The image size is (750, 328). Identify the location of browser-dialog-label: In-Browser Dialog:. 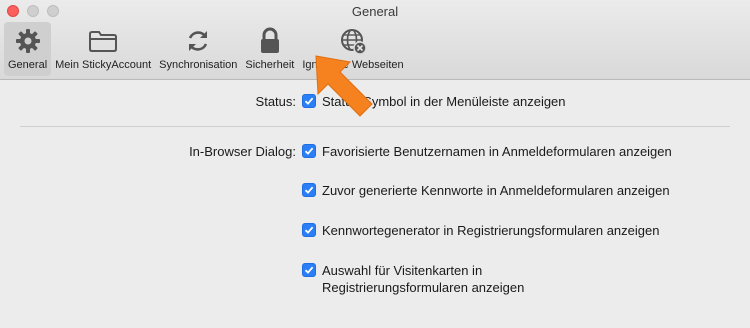
(242, 151).